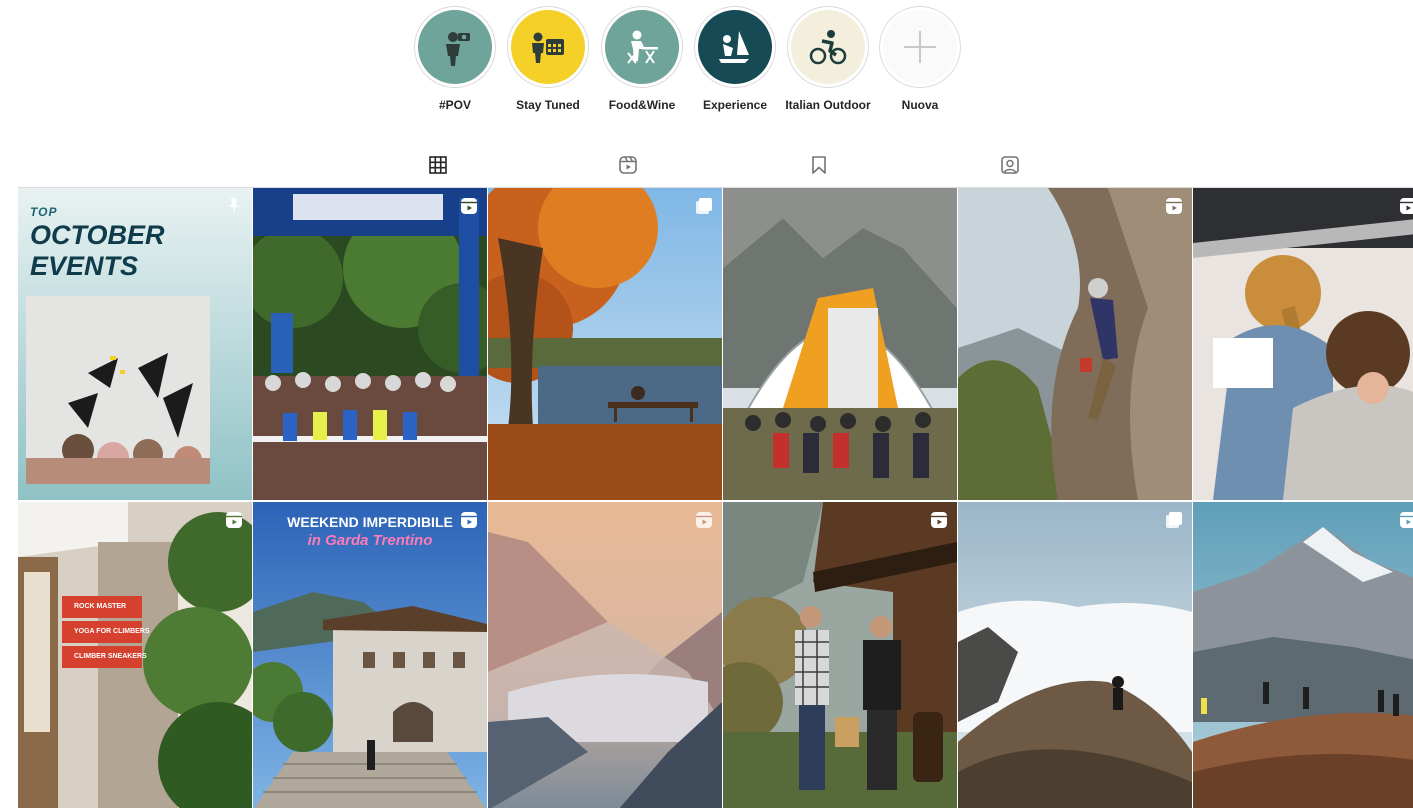 The image size is (1413, 808). I want to click on person-calendar-icon, so click(548, 47).